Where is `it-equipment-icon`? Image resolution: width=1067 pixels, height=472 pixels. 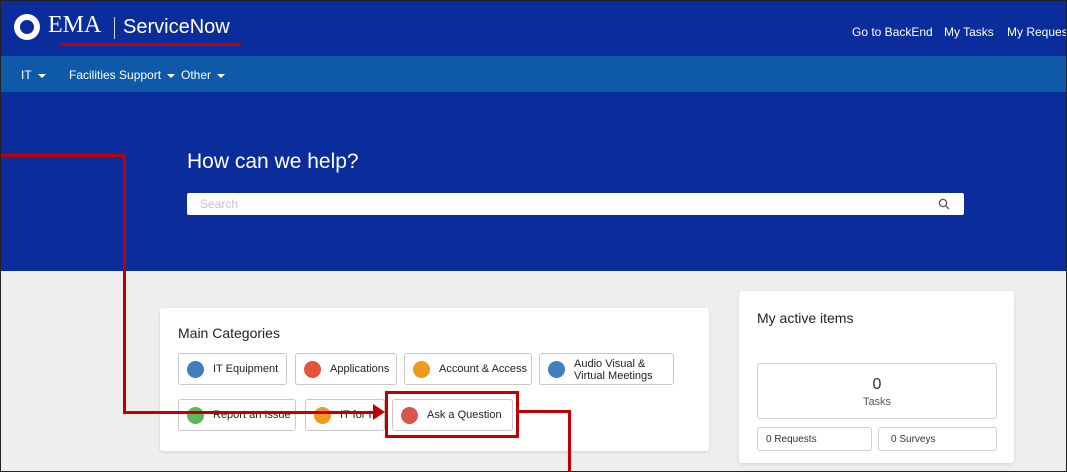
it-equipment-icon is located at coordinates (195, 369).